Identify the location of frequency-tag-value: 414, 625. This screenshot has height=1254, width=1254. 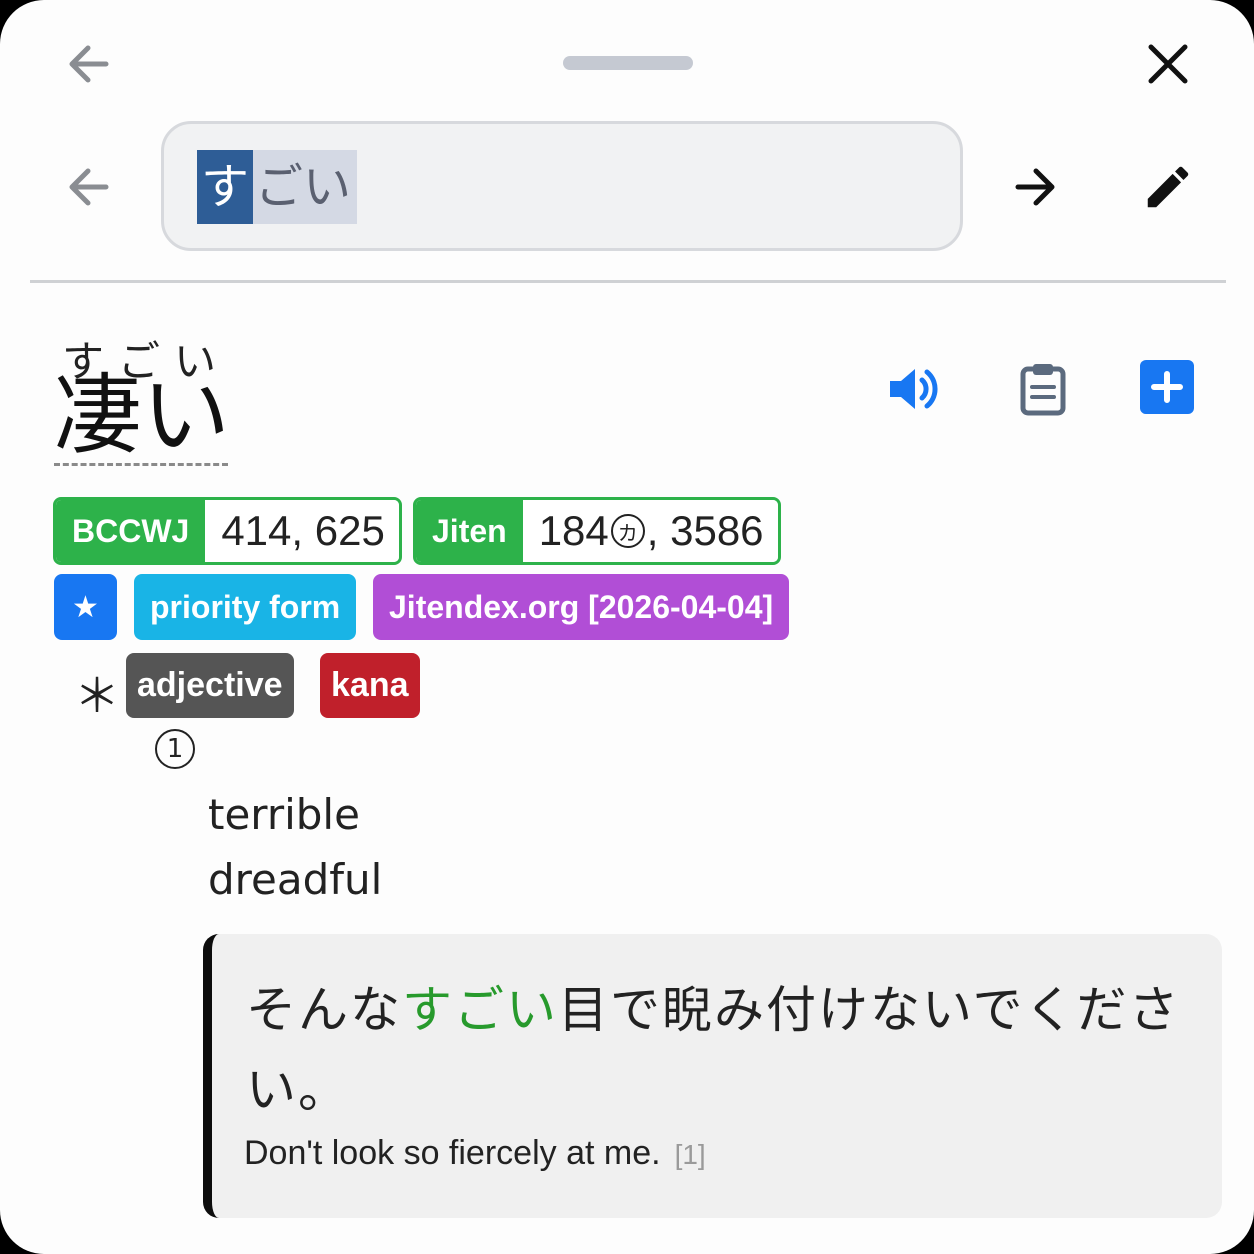
(302, 531).